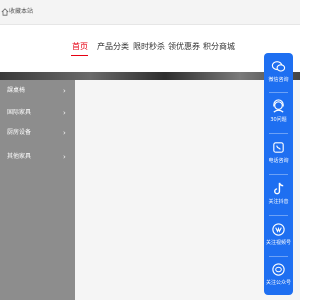 This screenshot has height=300, width=320. I want to click on float-item-label: 微信咨询, so click(278, 80).